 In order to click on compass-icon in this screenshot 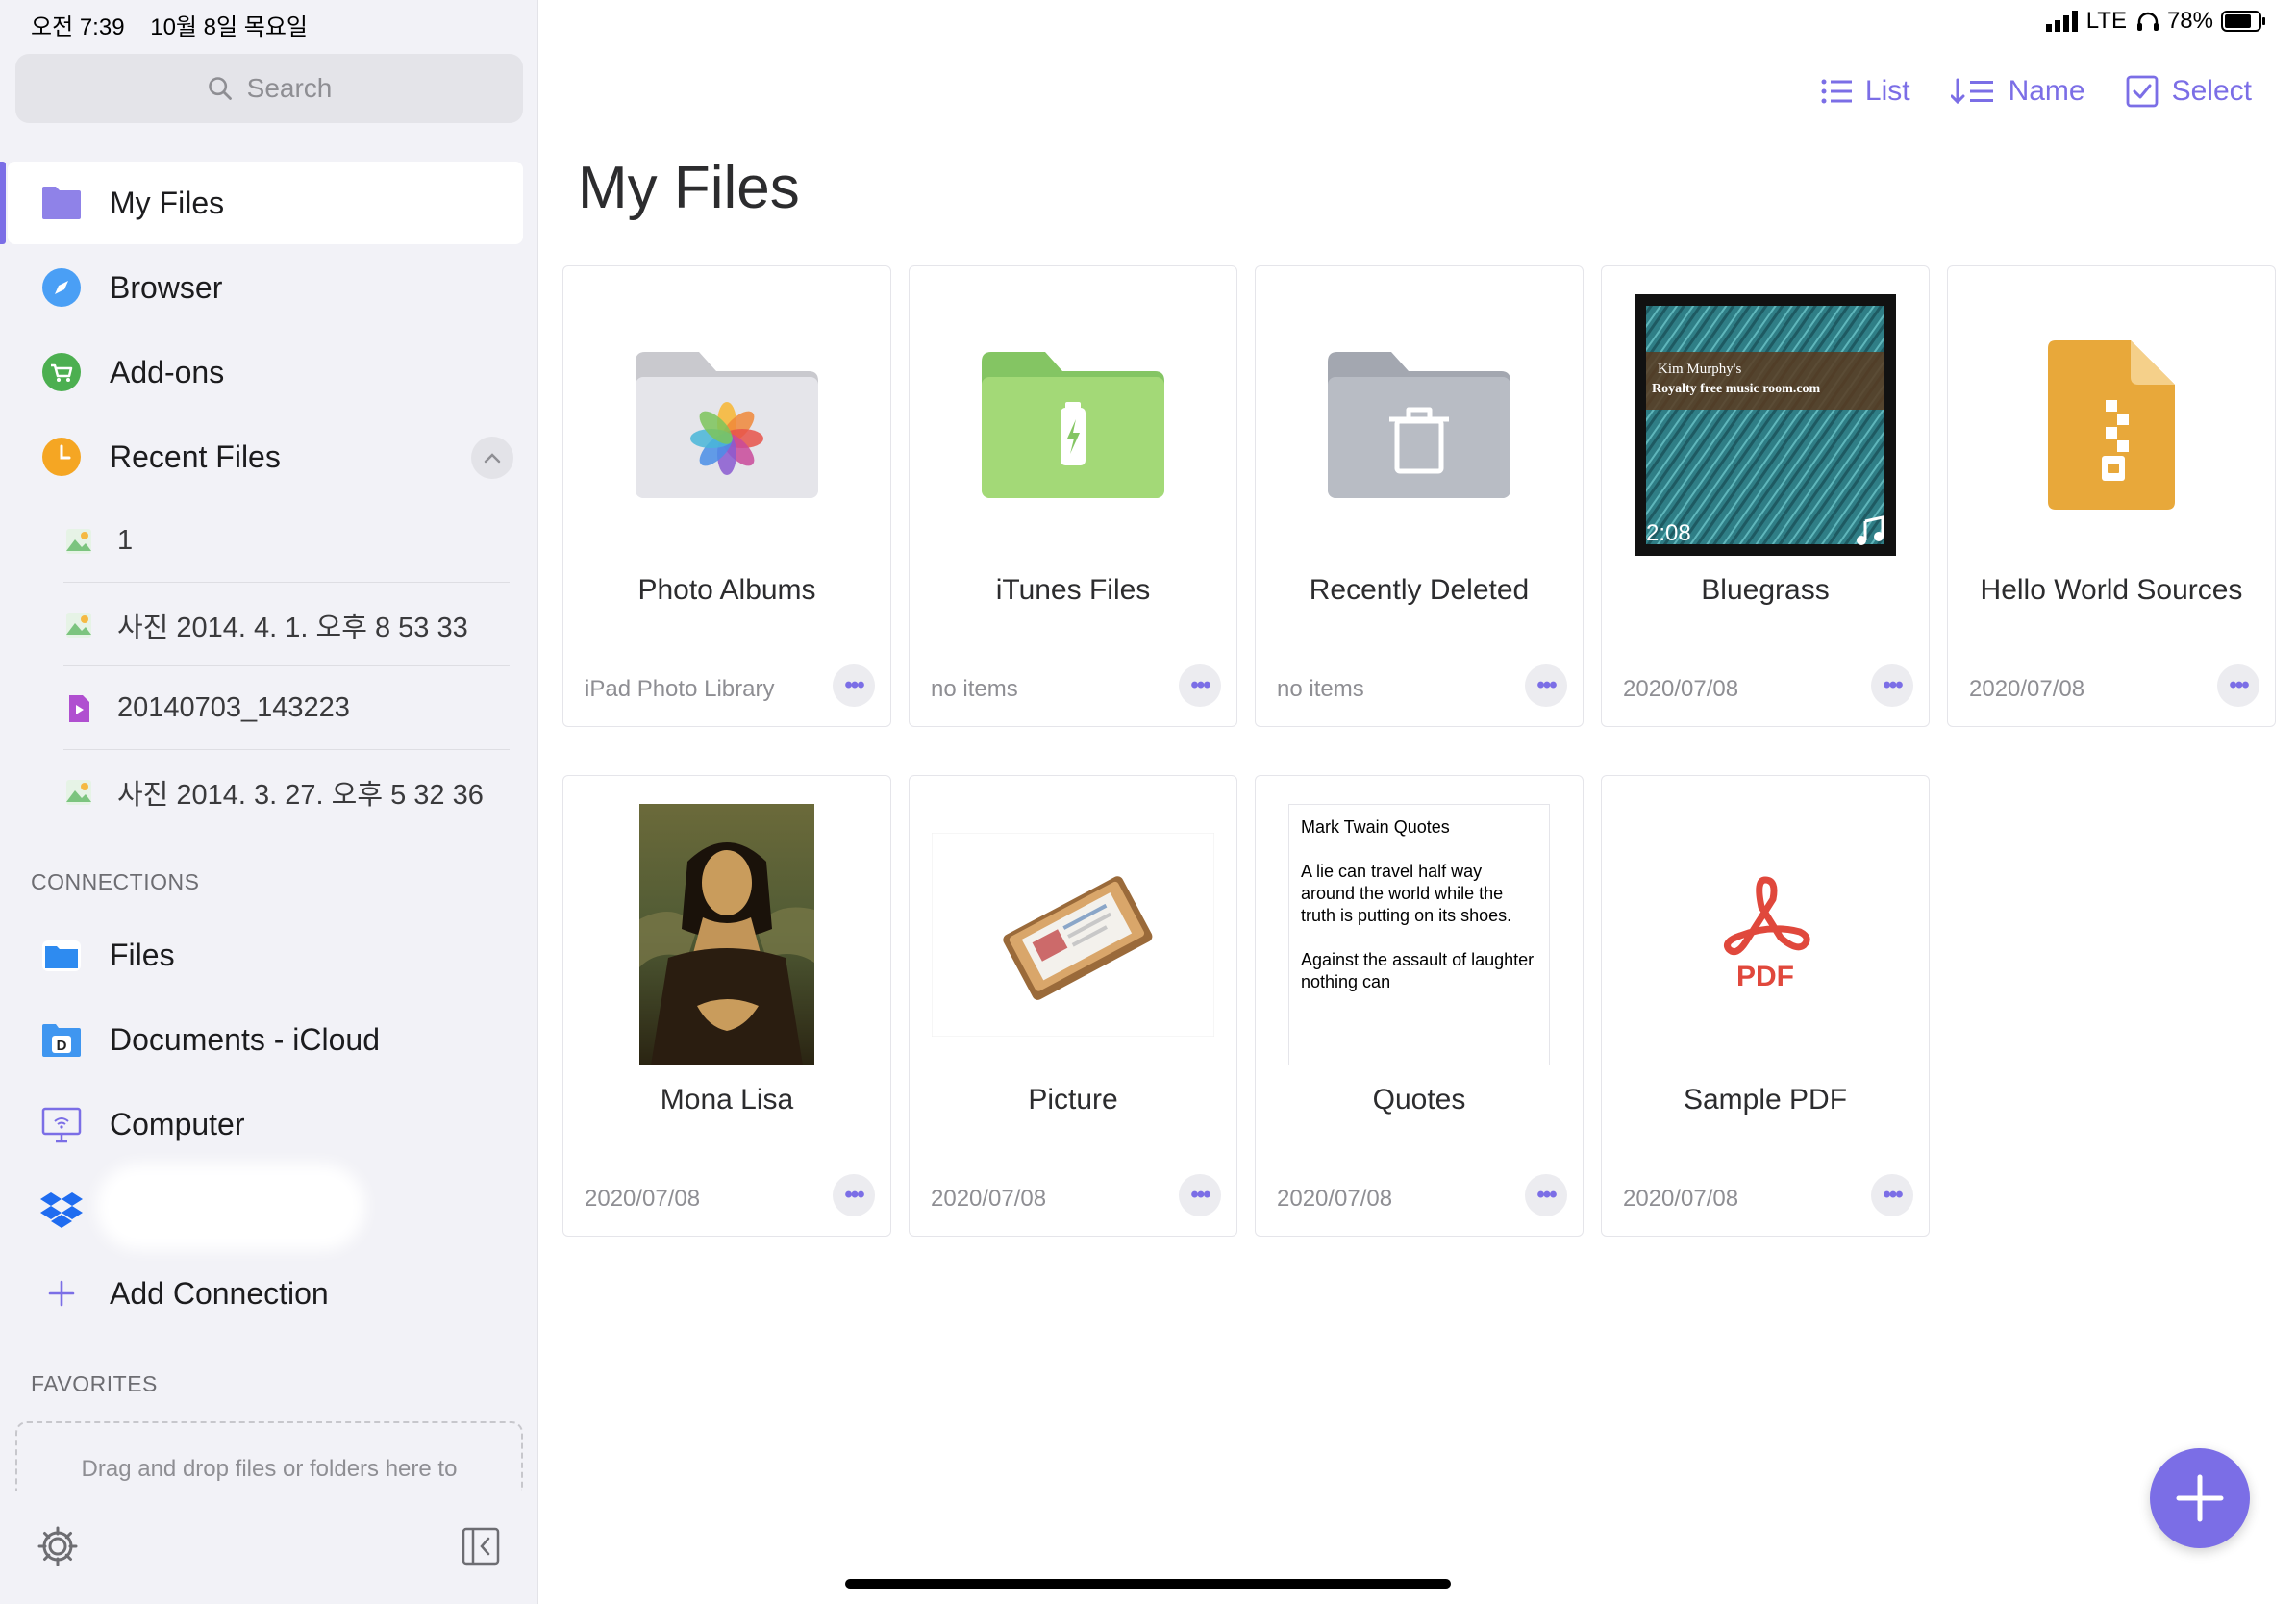, I will do `click(61, 287)`.